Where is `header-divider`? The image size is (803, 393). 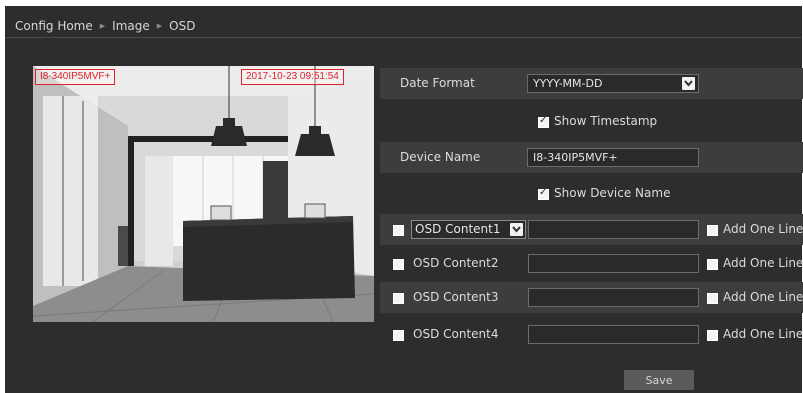
header-divider is located at coordinates (403, 37).